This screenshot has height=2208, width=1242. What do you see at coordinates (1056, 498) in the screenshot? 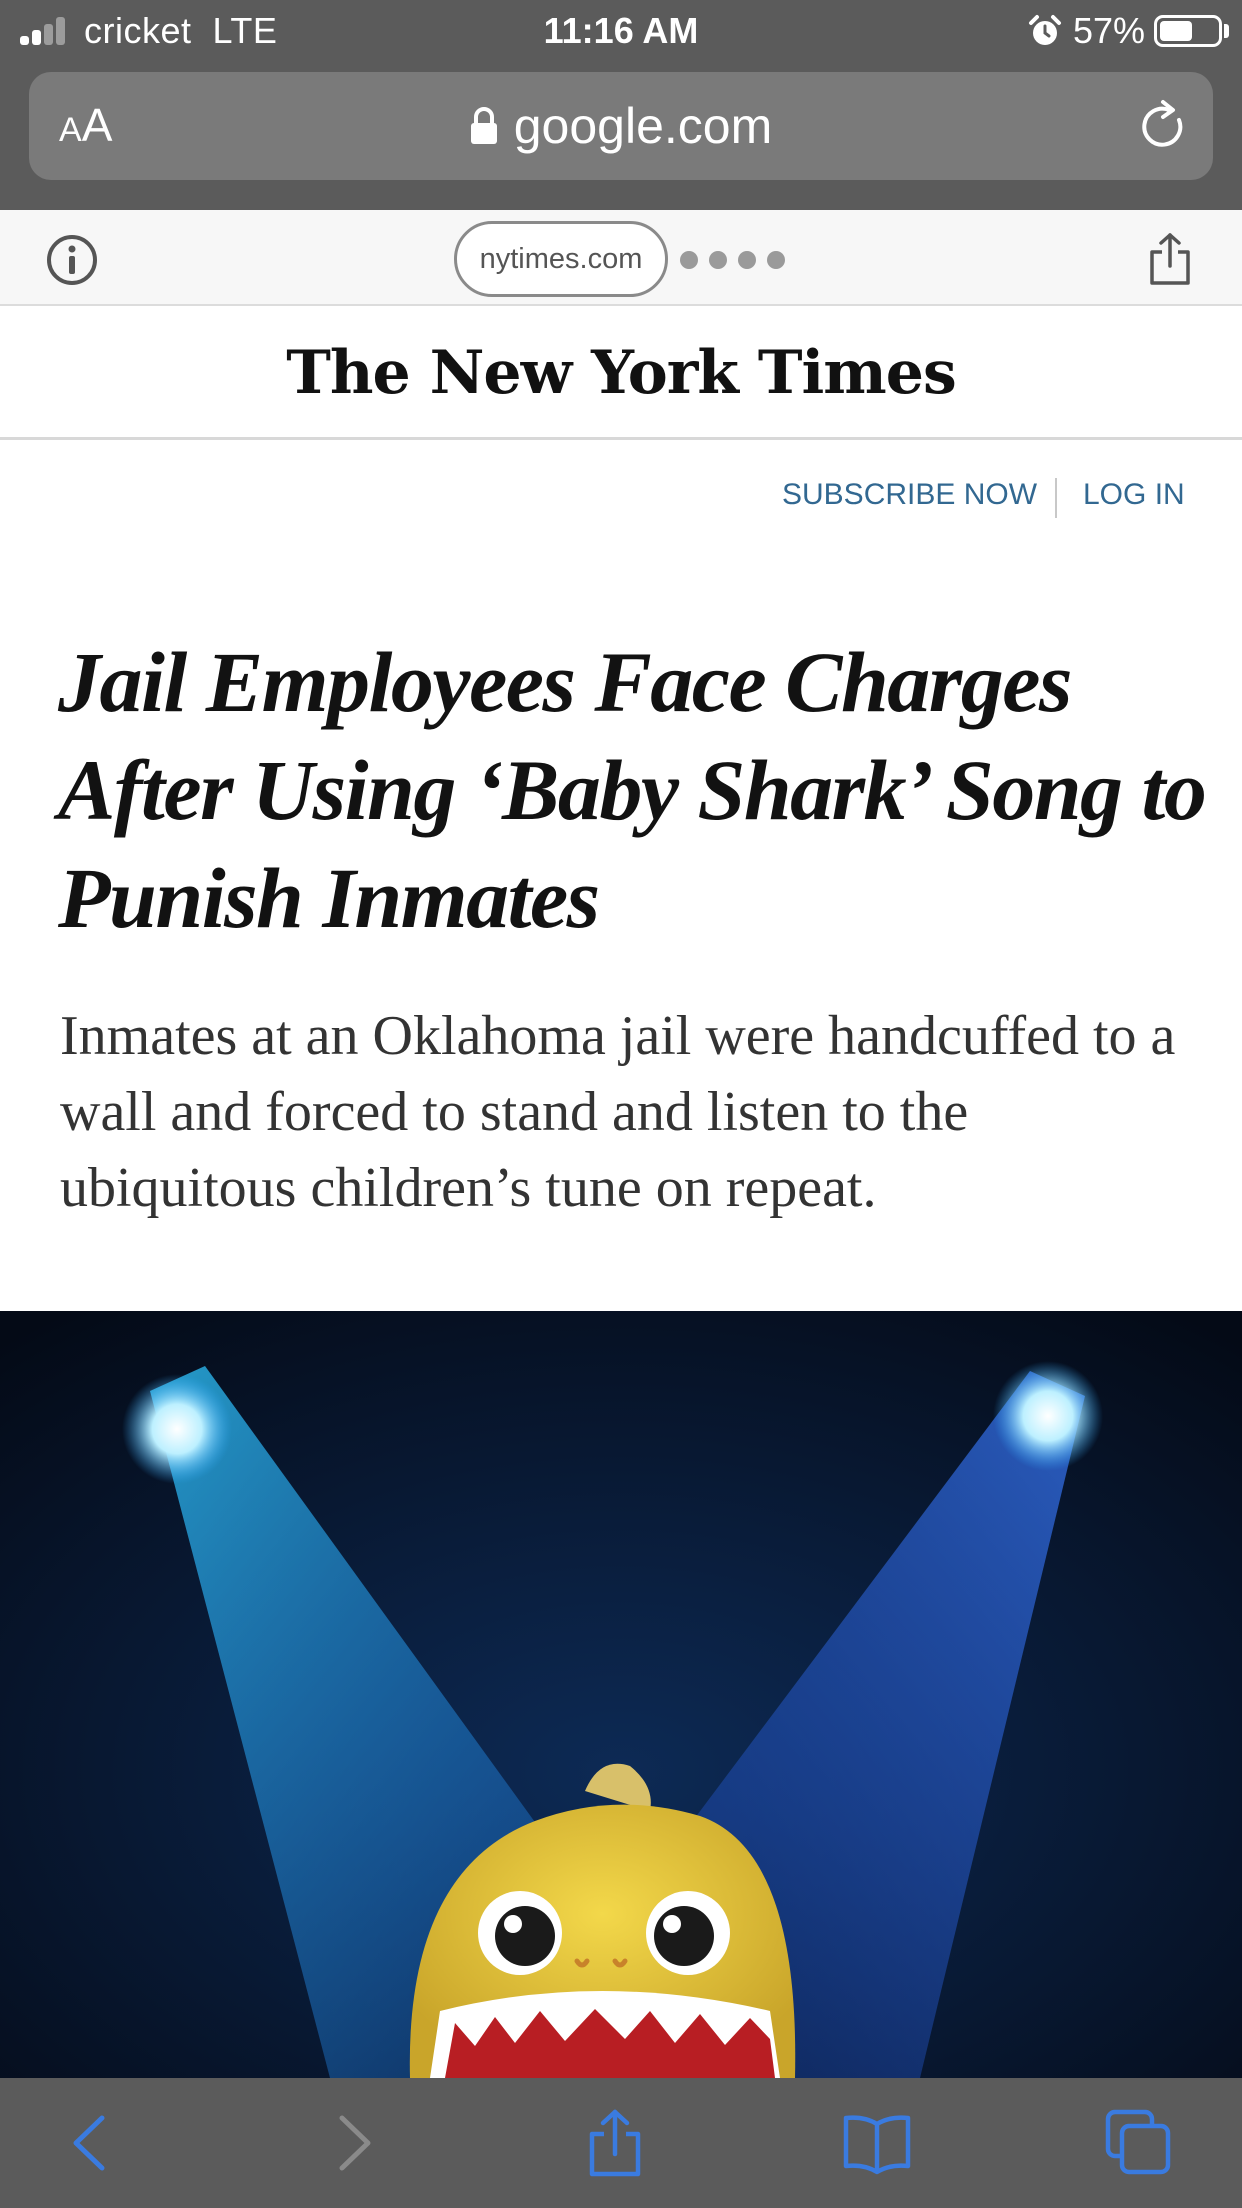
I see `link-divider` at bounding box center [1056, 498].